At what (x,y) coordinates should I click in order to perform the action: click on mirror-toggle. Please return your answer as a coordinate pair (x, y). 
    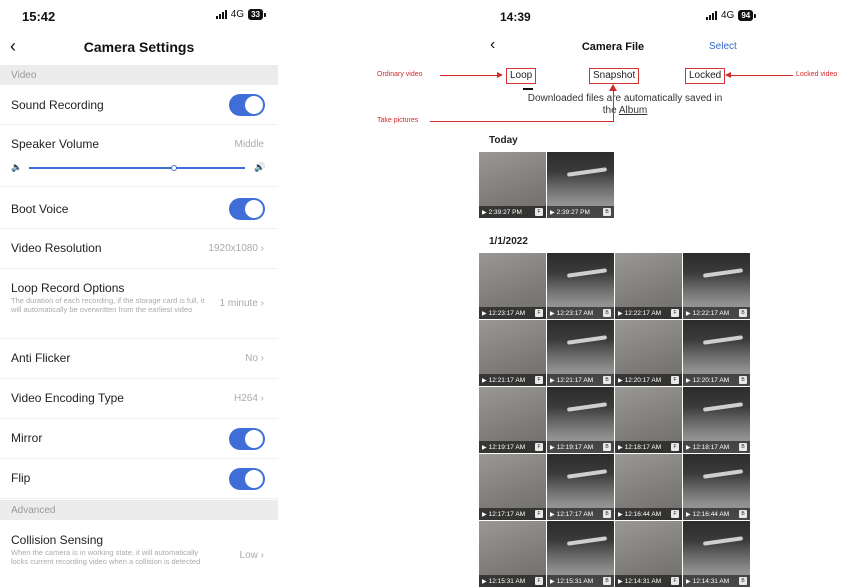
    Looking at the image, I should click on (247, 439).